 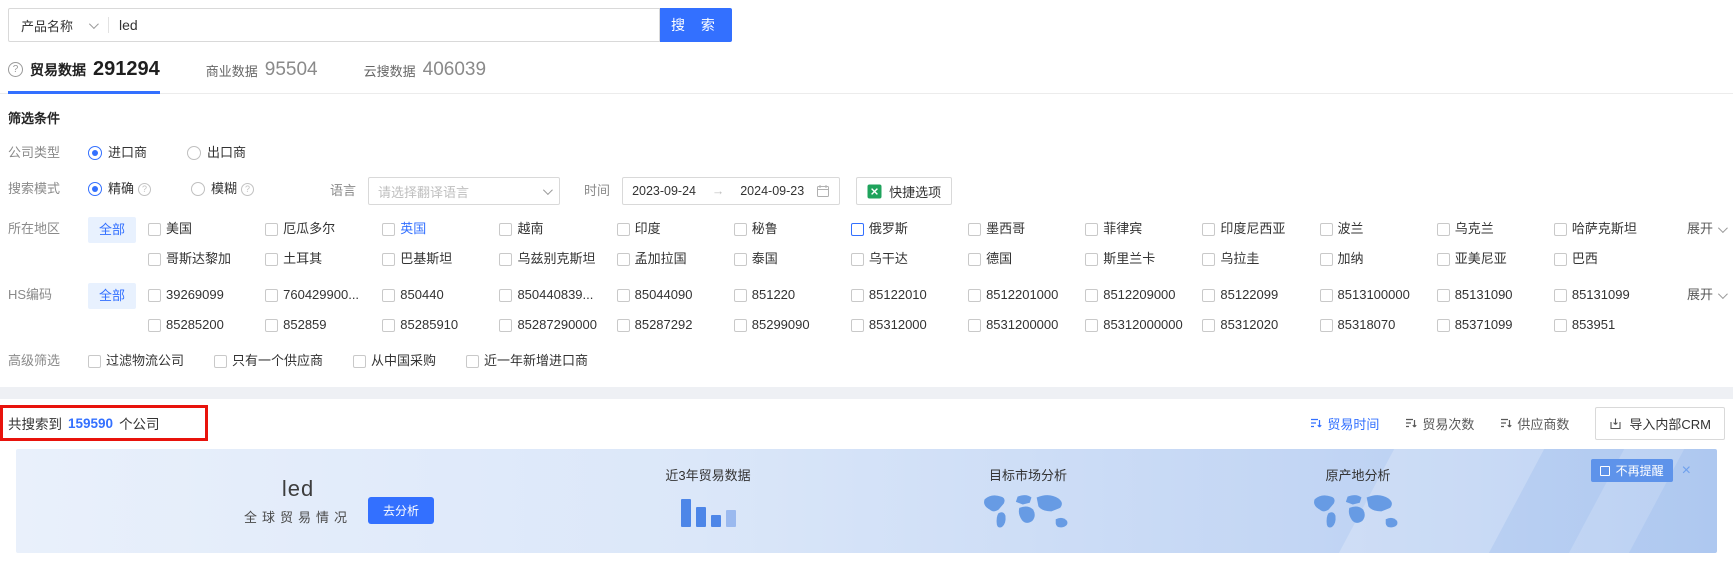 What do you see at coordinates (1612, 229) in the screenshot?
I see `region-item-kazakhstan: 哈萨克斯坦` at bounding box center [1612, 229].